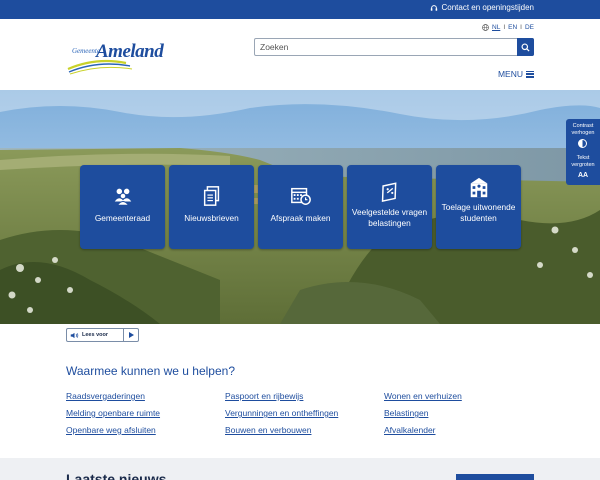 Image resolution: width=600 pixels, height=480 pixels. I want to click on play-button, so click(131, 335).